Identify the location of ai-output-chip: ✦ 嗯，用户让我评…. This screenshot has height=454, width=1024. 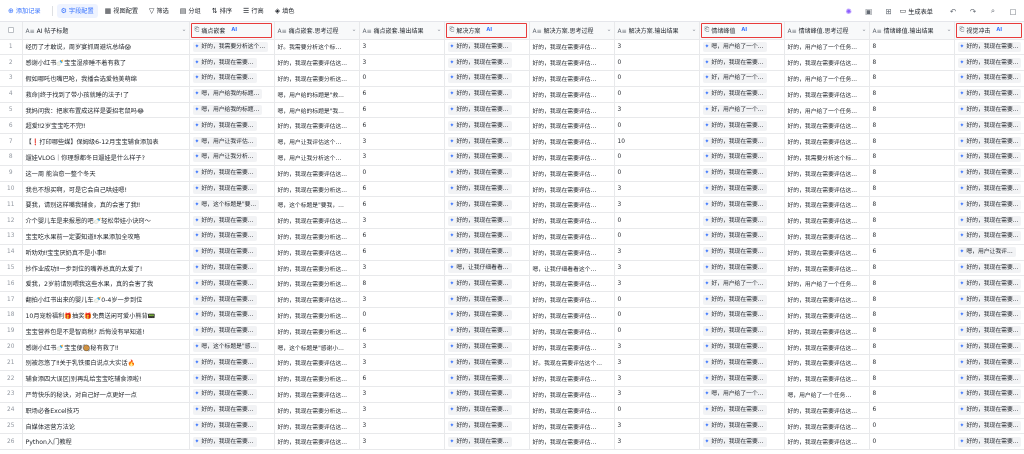
(986, 252).